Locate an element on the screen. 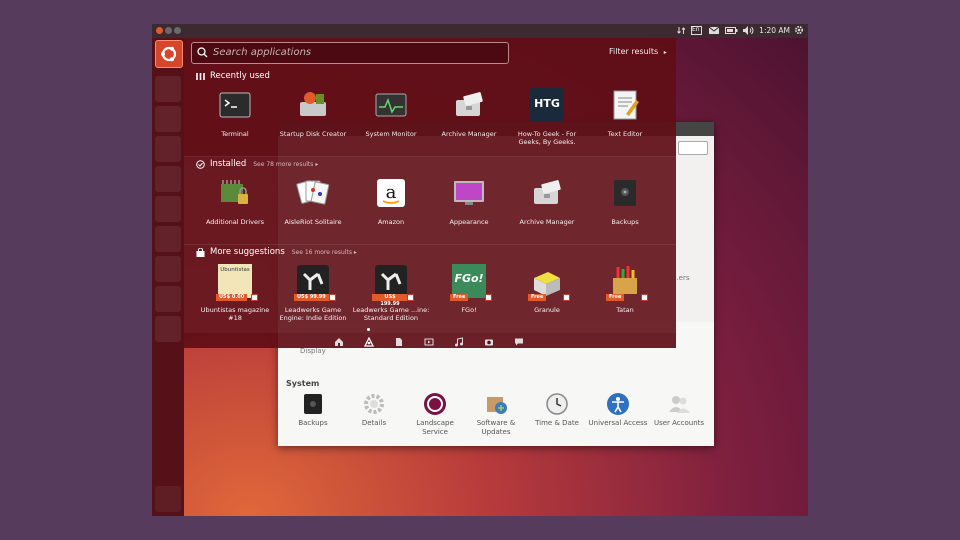 The image size is (960, 540). settings-item-landscape: Landscape Service is located at coordinates (435, 414).